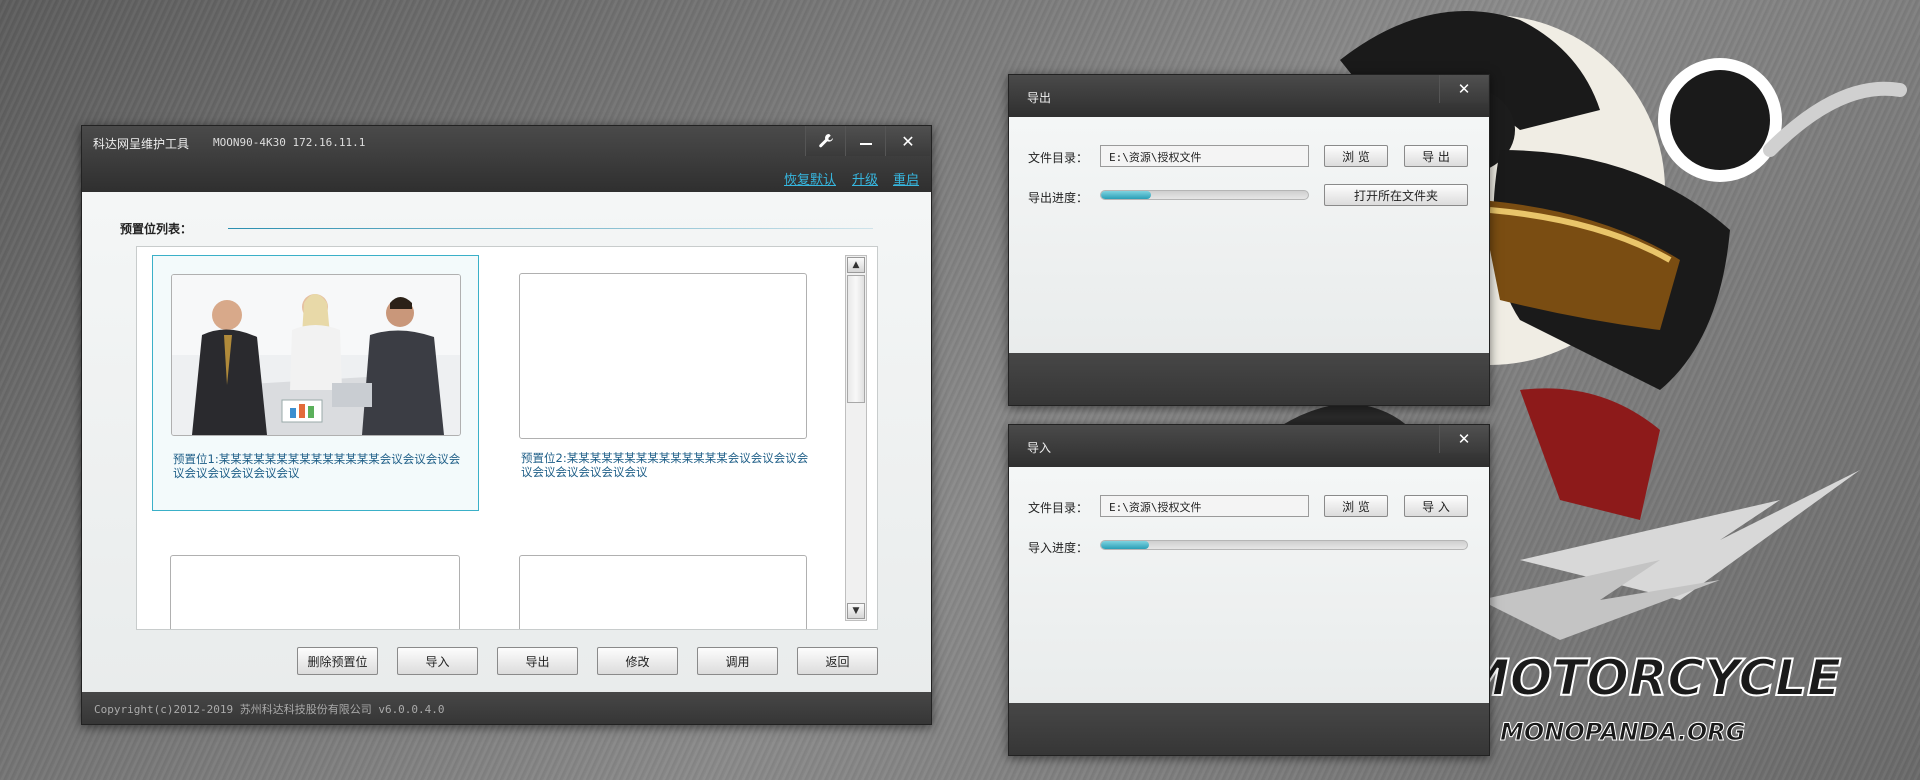  I want to click on export-dir-field: E:\资源\授权文件, so click(1204, 156).